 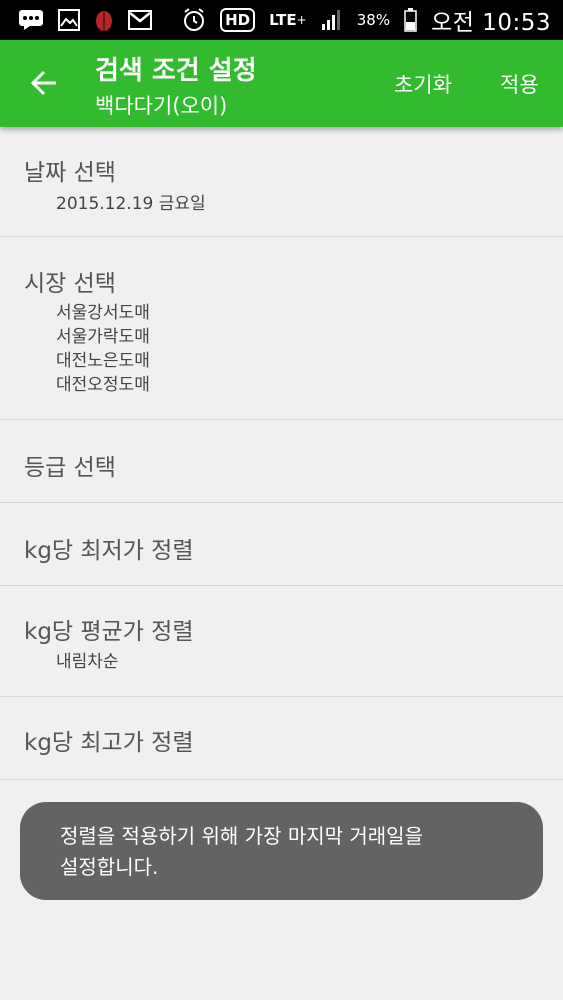 What do you see at coordinates (176, 71) in the screenshot?
I see `page-title: 검색 조건 설정` at bounding box center [176, 71].